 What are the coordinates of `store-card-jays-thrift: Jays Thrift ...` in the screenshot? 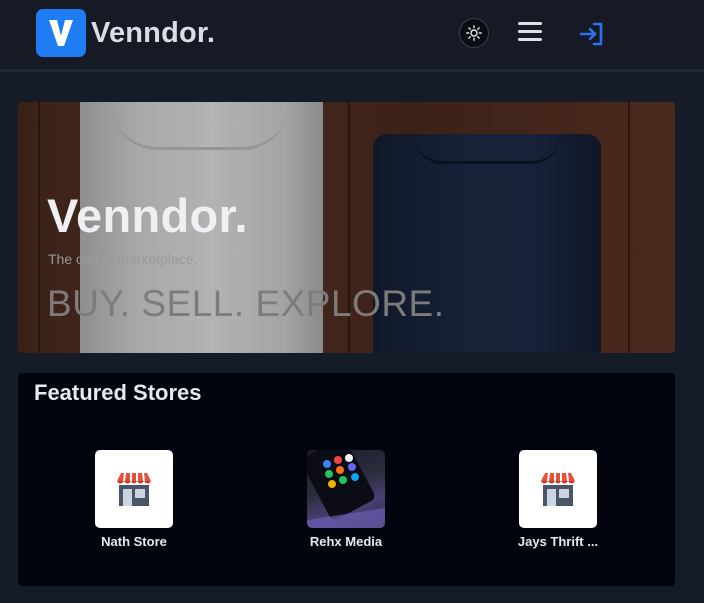 It's located at (558, 499).